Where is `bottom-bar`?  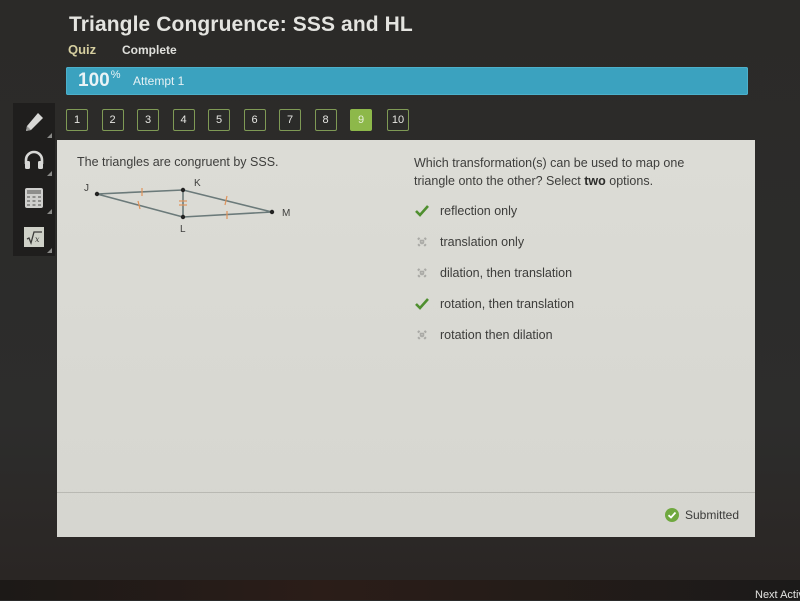
bottom-bar is located at coordinates (400, 590).